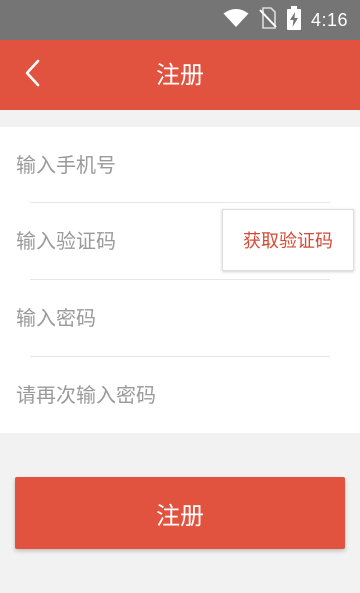 The width and height of the screenshot is (360, 593). Describe the element at coordinates (293, 20) in the screenshot. I see `battery-charging-icon` at that location.